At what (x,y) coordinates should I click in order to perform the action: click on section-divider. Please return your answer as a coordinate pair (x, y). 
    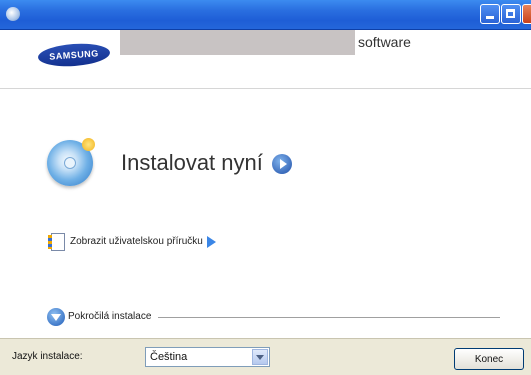
    Looking at the image, I should click on (329, 317).